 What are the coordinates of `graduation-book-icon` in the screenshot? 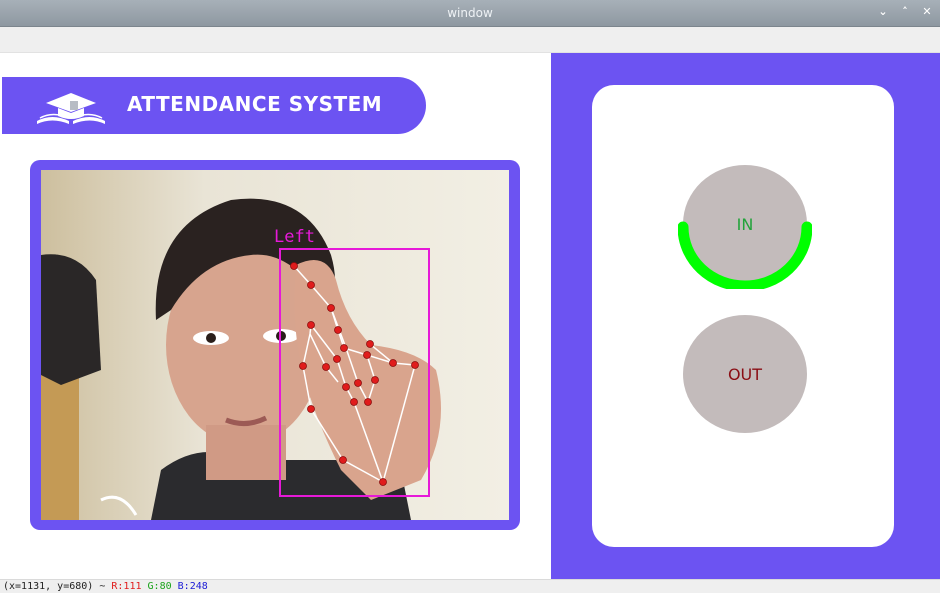 It's located at (71, 108).